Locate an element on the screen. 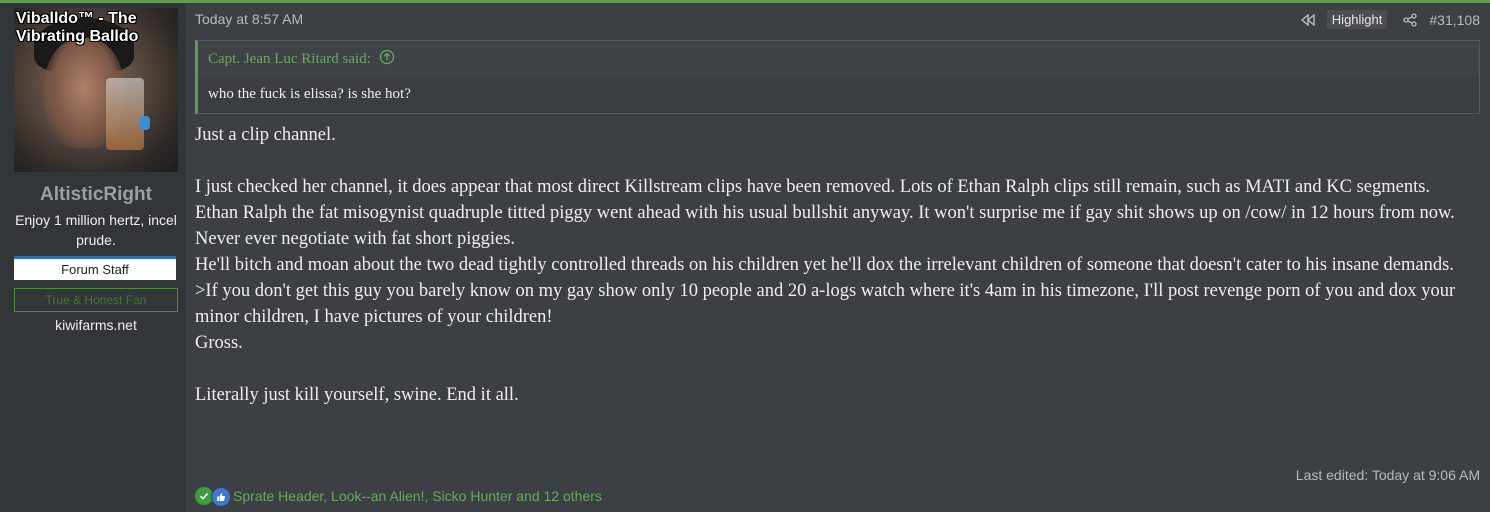 The image size is (1490, 512). quote-author: Capt. Jean Luc Ritard said: is located at coordinates (289, 59).